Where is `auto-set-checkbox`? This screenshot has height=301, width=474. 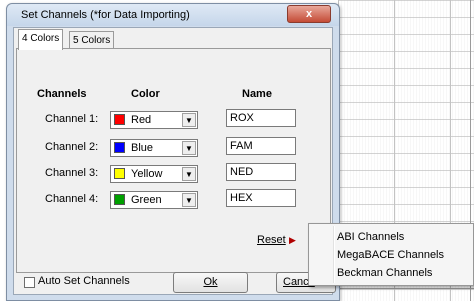
auto-set-checkbox is located at coordinates (29, 282).